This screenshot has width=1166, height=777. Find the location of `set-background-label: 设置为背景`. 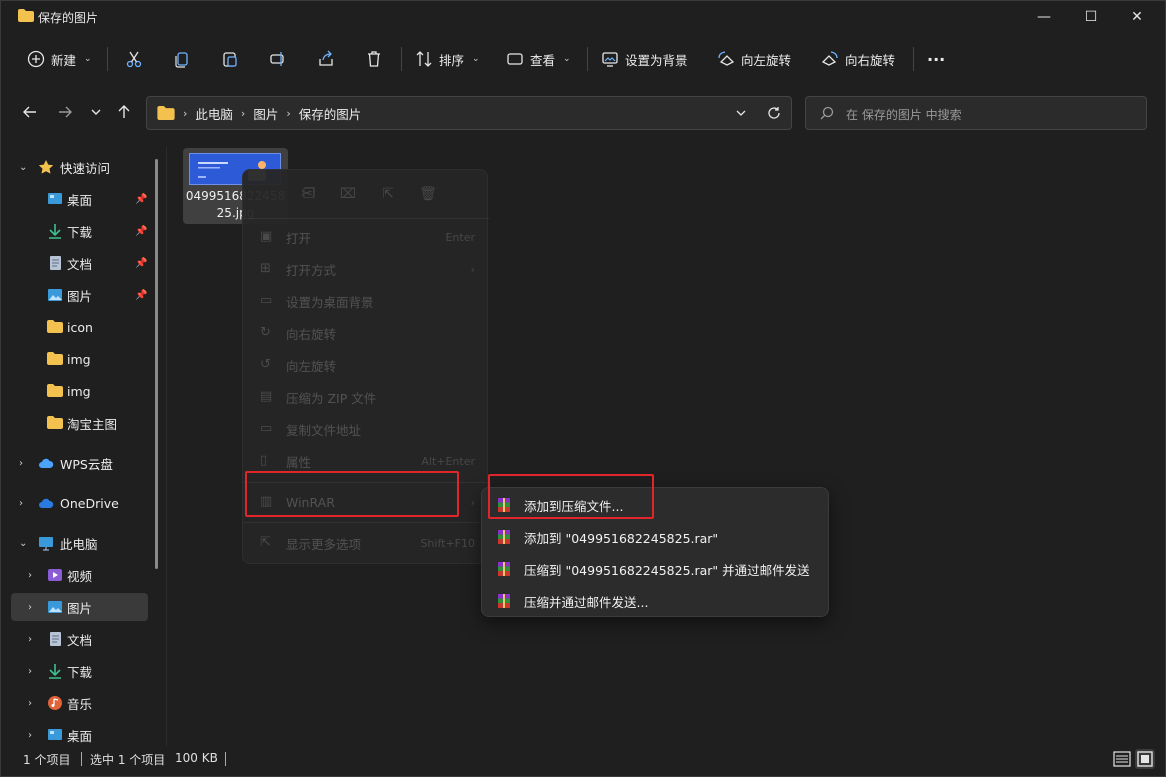

set-background-label: 设置为背景 is located at coordinates (656, 60).